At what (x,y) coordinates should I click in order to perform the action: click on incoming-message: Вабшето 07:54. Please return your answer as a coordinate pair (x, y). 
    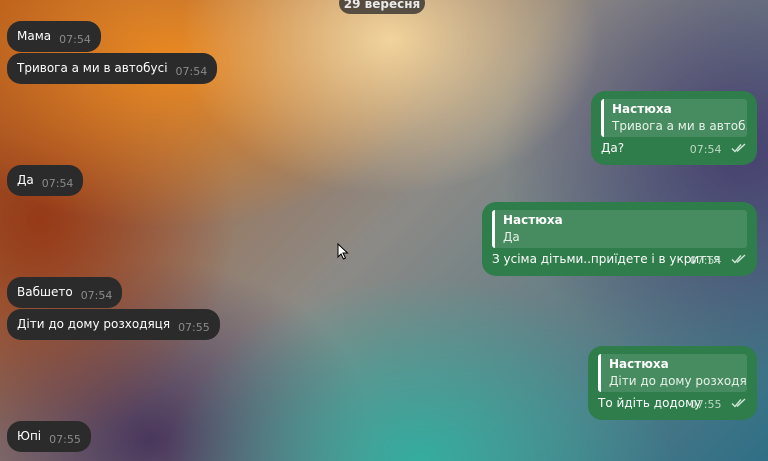
    Looking at the image, I should click on (65, 292).